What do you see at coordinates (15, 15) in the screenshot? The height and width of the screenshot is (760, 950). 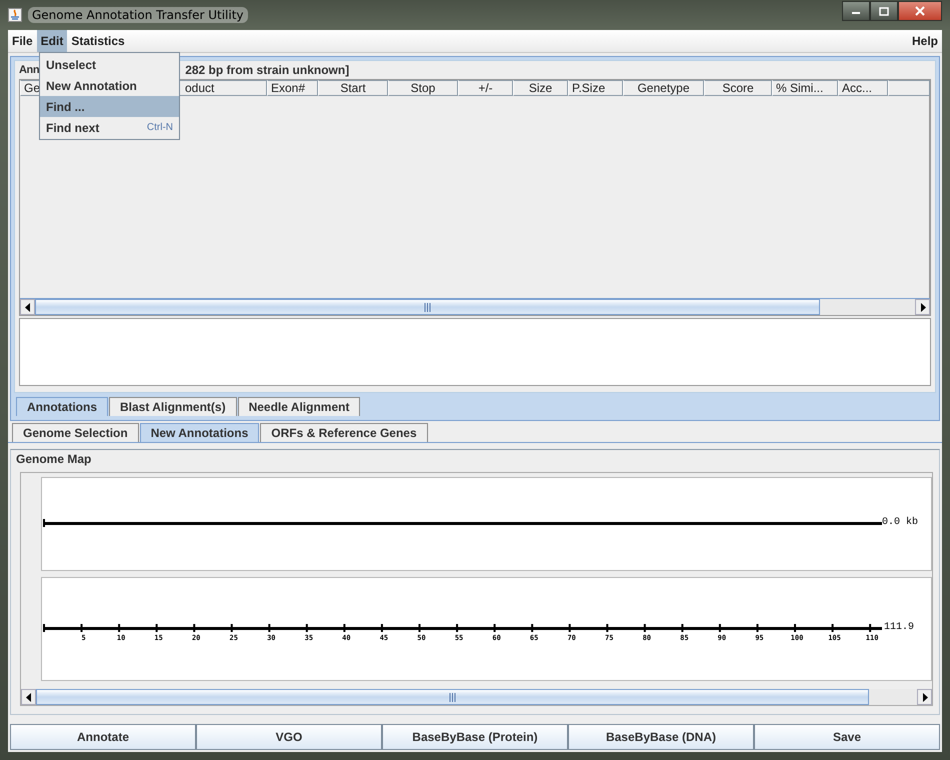 I see `java-icon` at bounding box center [15, 15].